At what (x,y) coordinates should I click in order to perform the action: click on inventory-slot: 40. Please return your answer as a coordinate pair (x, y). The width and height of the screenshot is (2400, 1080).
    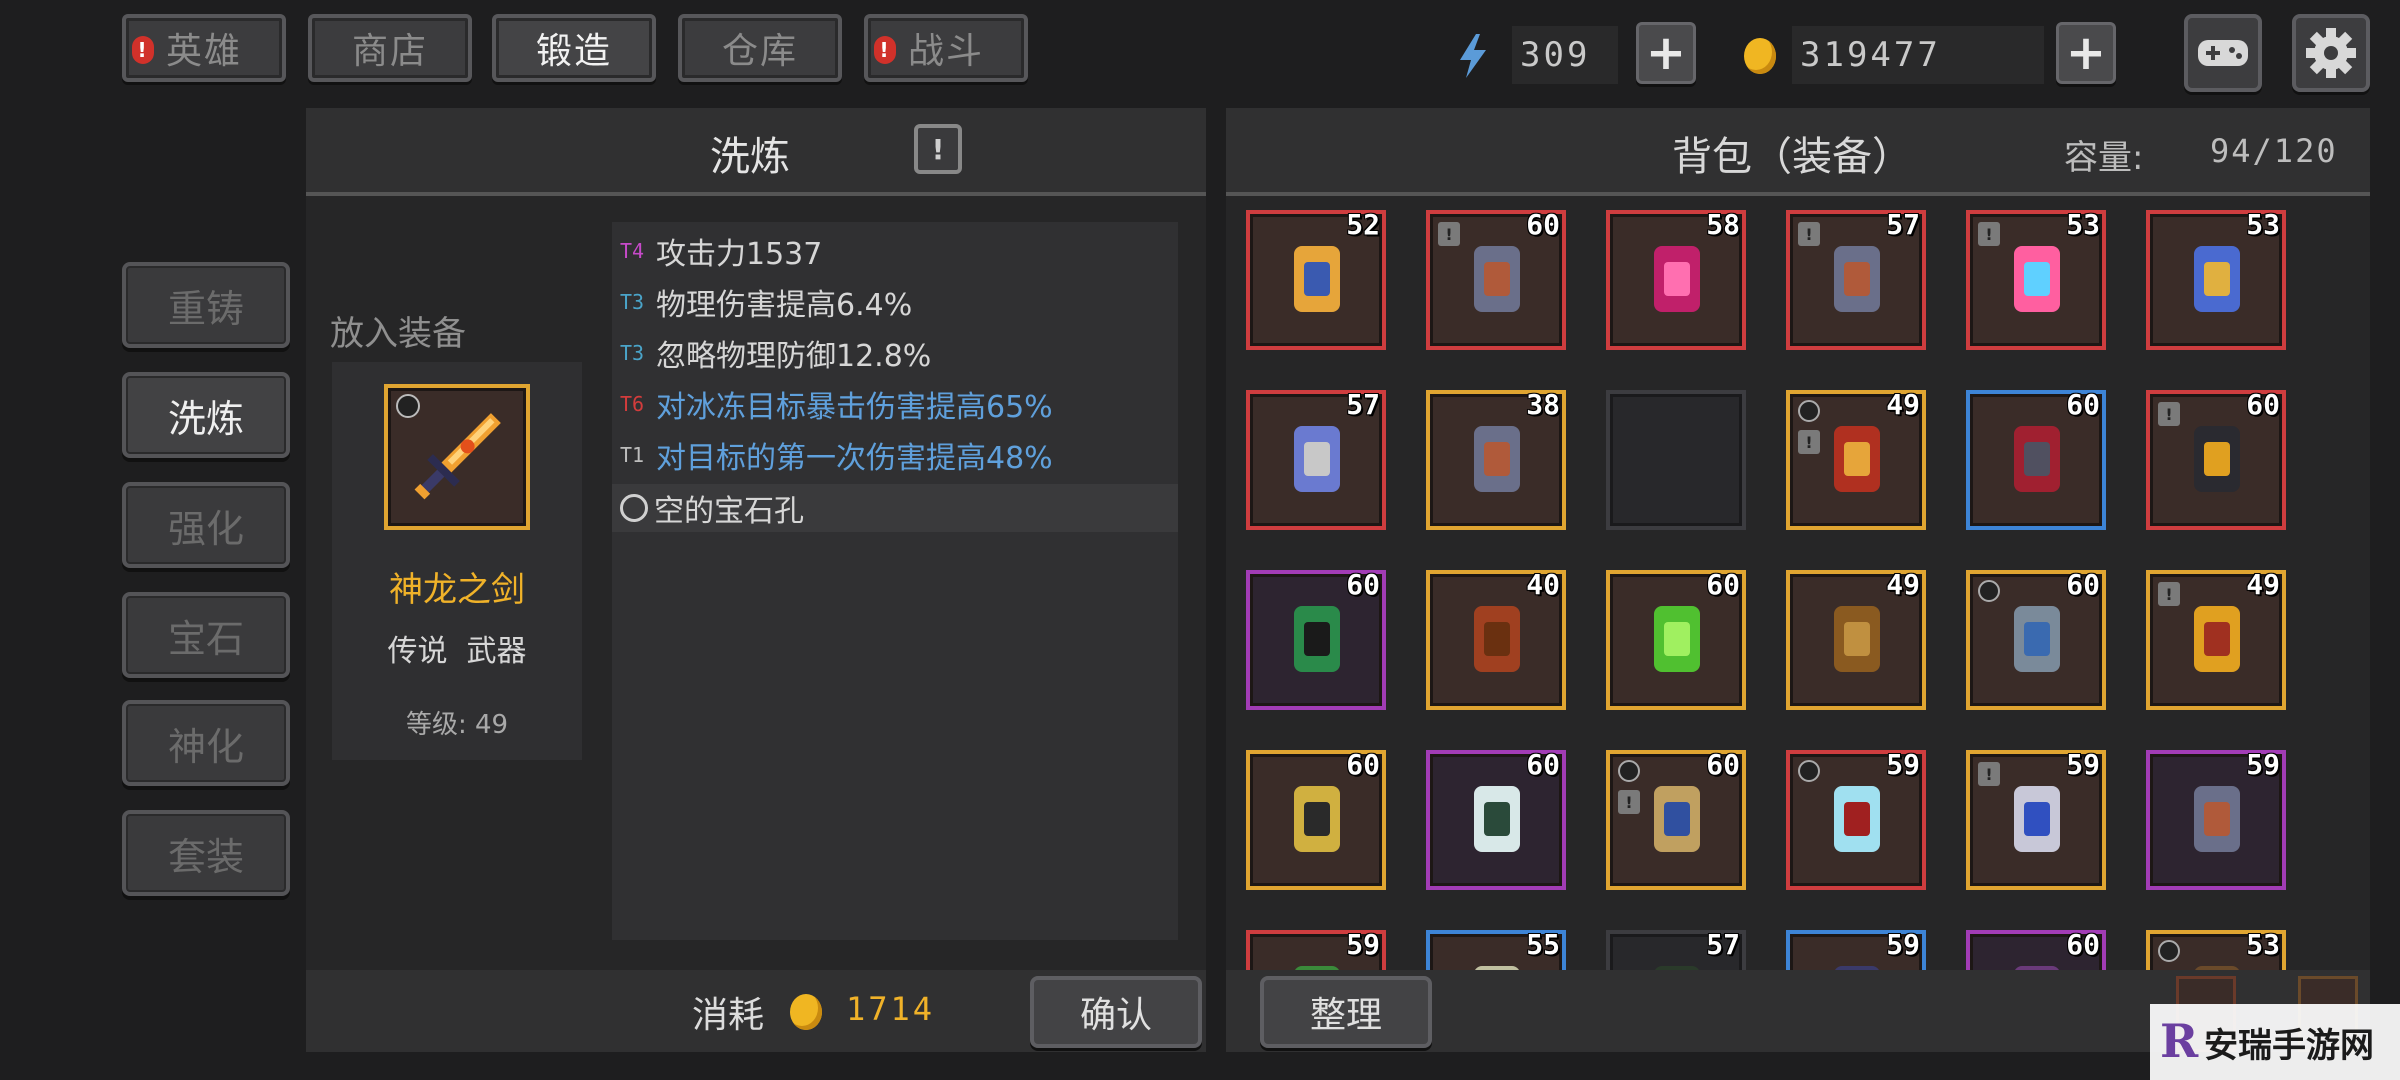
    Looking at the image, I should click on (1496, 639).